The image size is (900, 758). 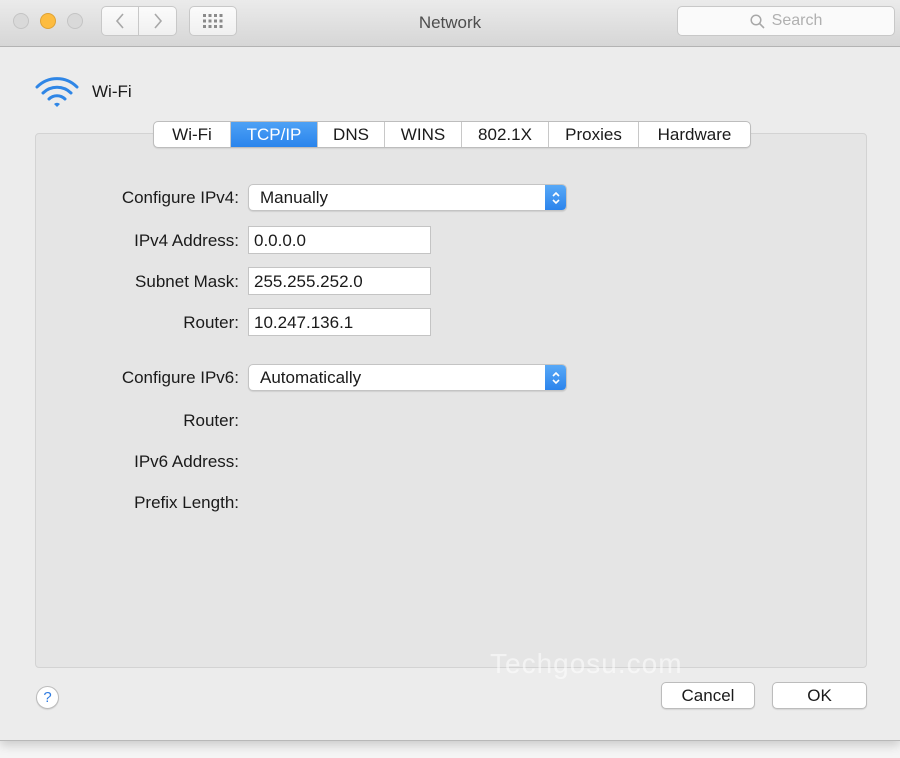 I want to click on forward-button, so click(x=158, y=21).